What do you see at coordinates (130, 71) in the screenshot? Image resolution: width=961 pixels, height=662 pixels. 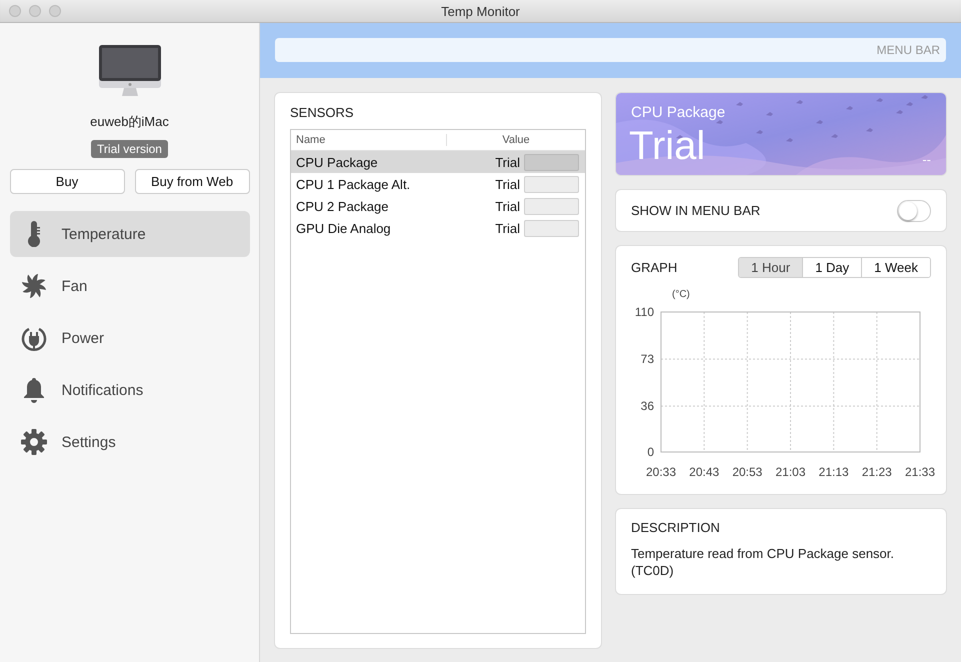 I see `computer-icon` at bounding box center [130, 71].